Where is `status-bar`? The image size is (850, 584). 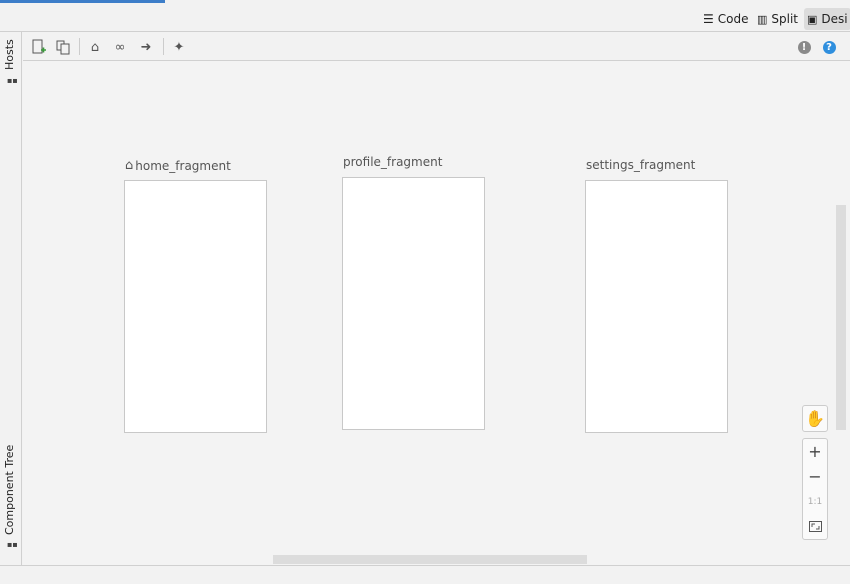
status-bar is located at coordinates (425, 574).